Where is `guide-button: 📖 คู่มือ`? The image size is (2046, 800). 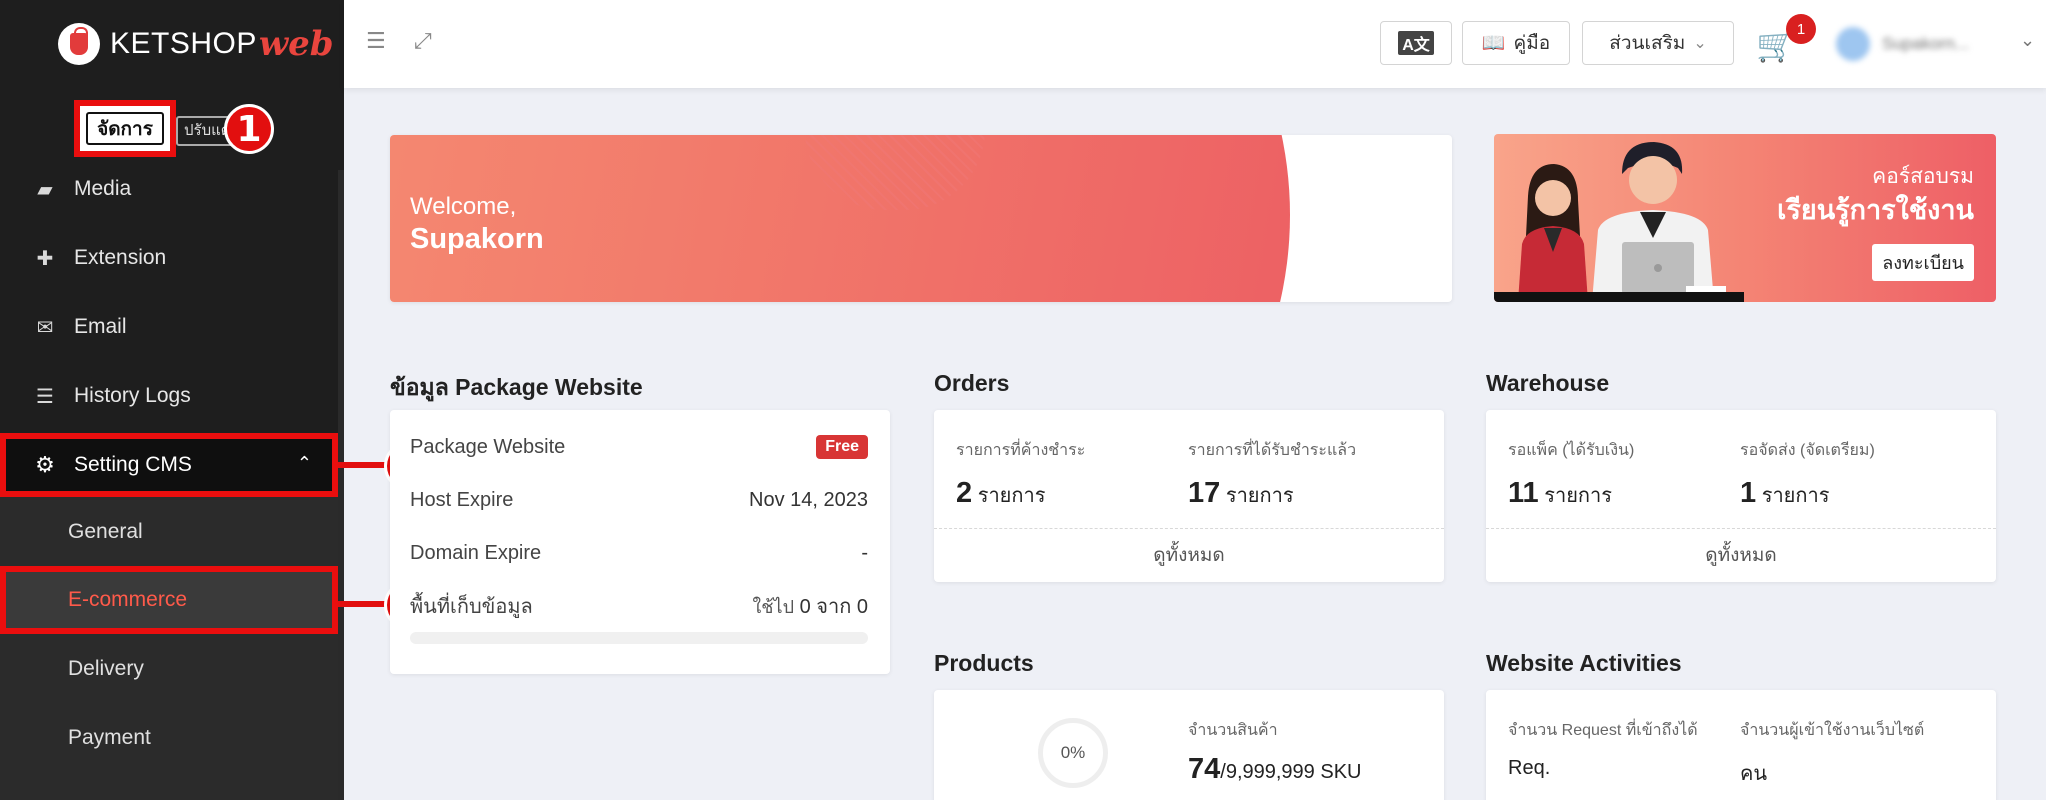 guide-button: 📖 คู่มือ is located at coordinates (1516, 43).